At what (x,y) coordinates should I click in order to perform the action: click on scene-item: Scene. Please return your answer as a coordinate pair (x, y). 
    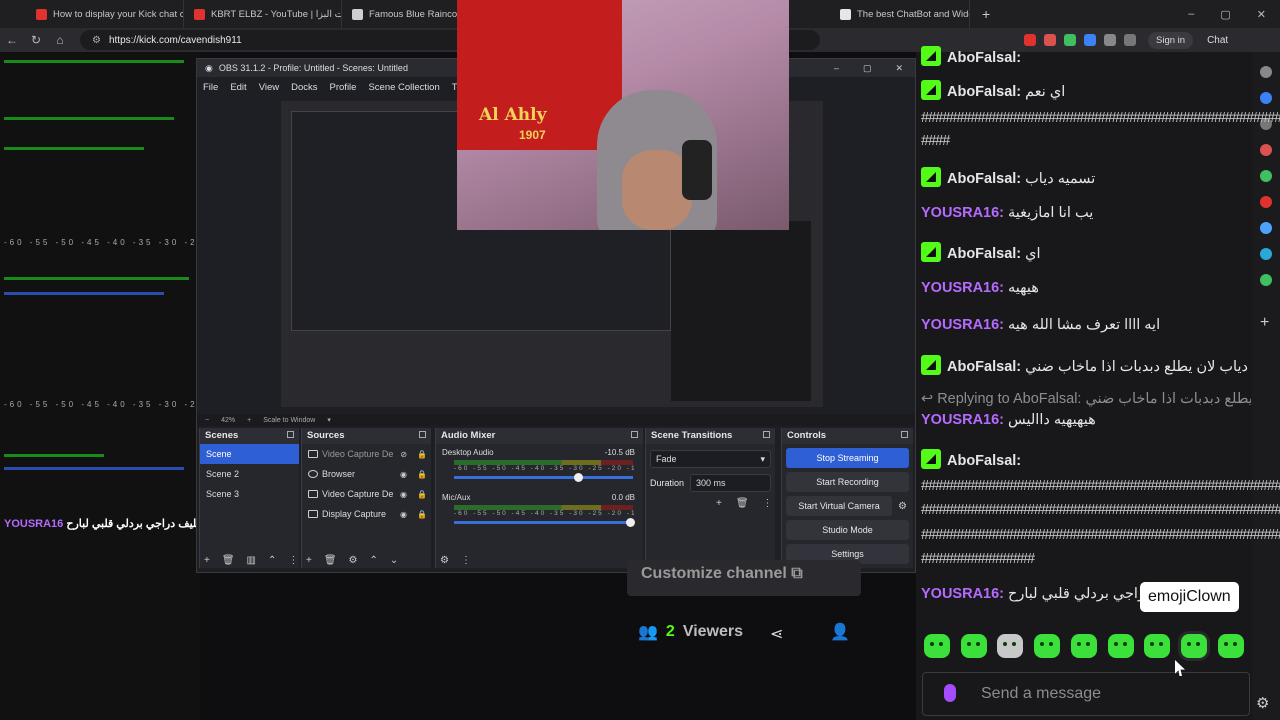
    Looking at the image, I should click on (249, 454).